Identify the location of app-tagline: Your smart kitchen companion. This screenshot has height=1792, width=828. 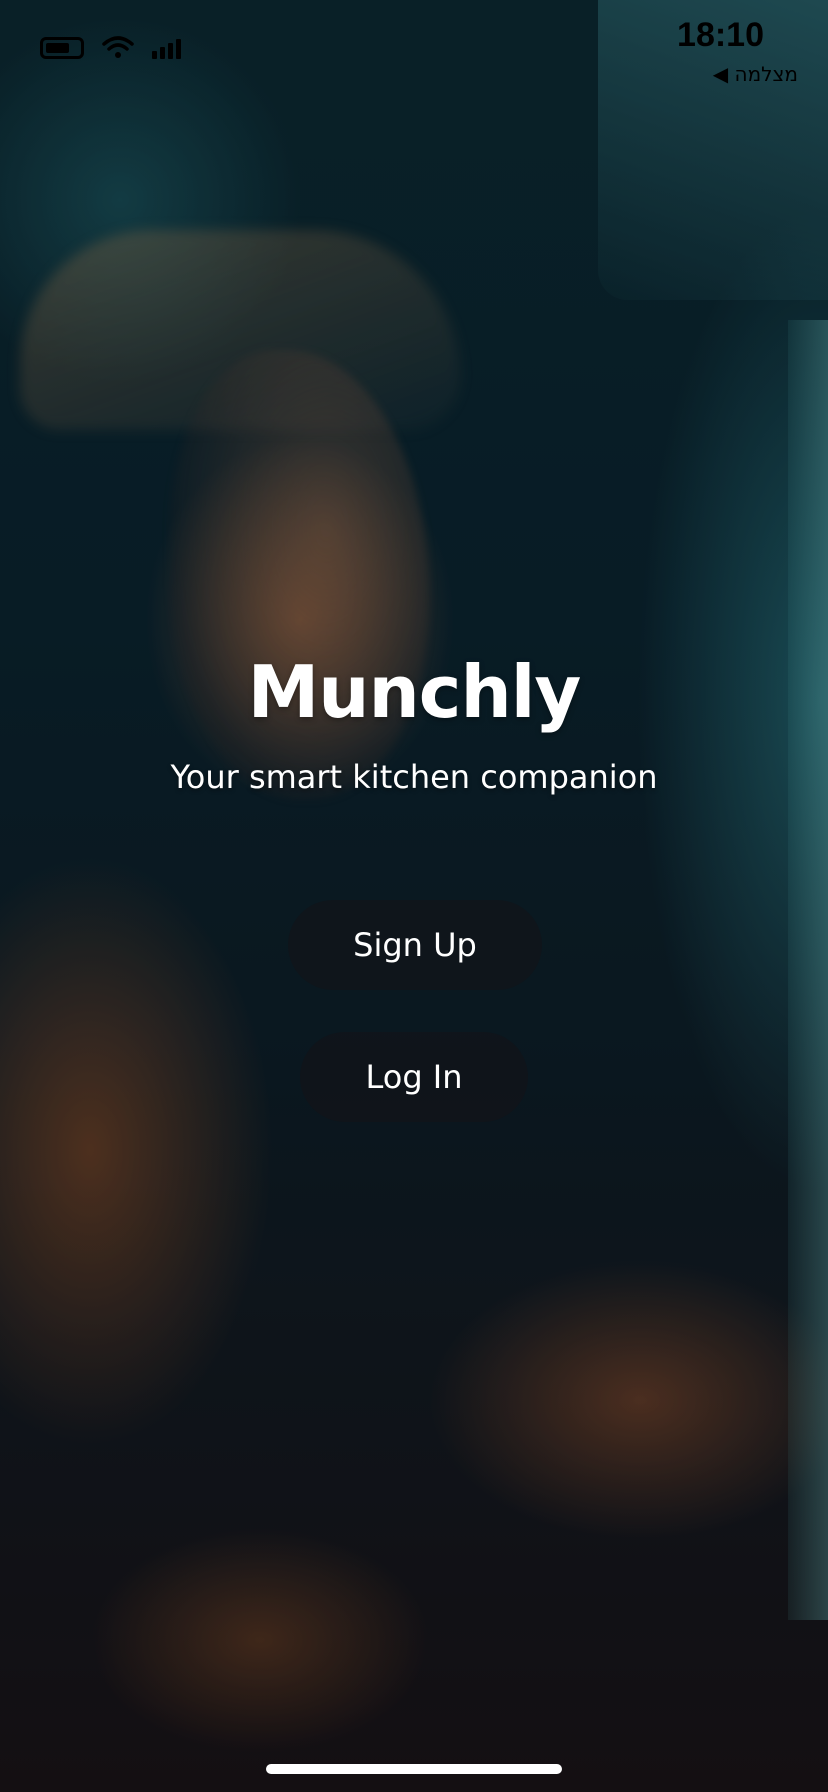
(414, 777).